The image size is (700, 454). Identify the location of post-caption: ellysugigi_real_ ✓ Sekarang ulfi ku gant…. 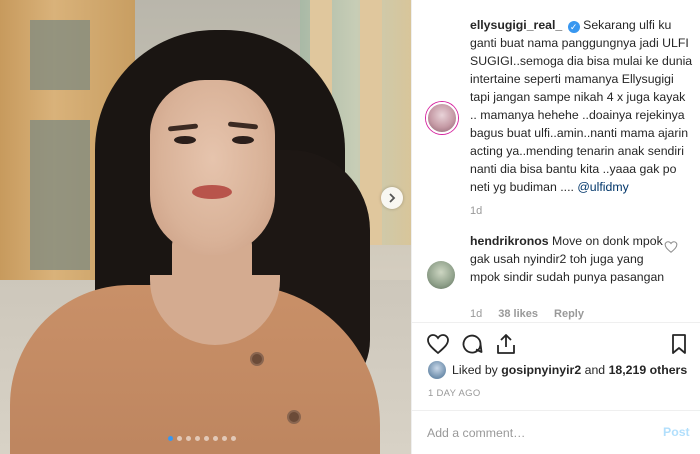
(582, 106).